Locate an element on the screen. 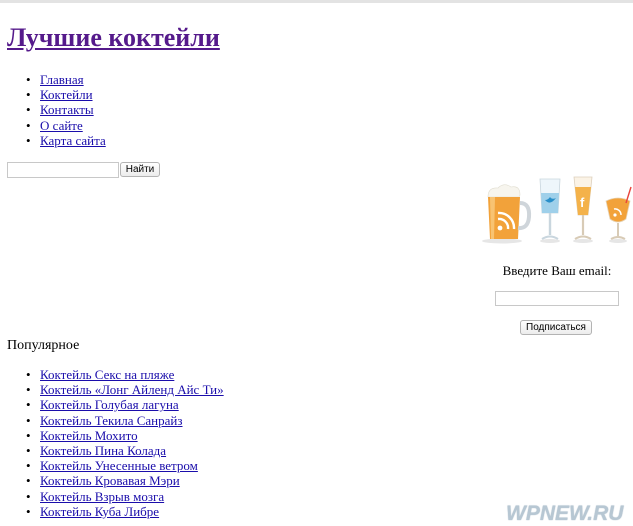 This screenshot has width=633, height=526. rss-beer-glass-icon is located at coordinates (507, 214).